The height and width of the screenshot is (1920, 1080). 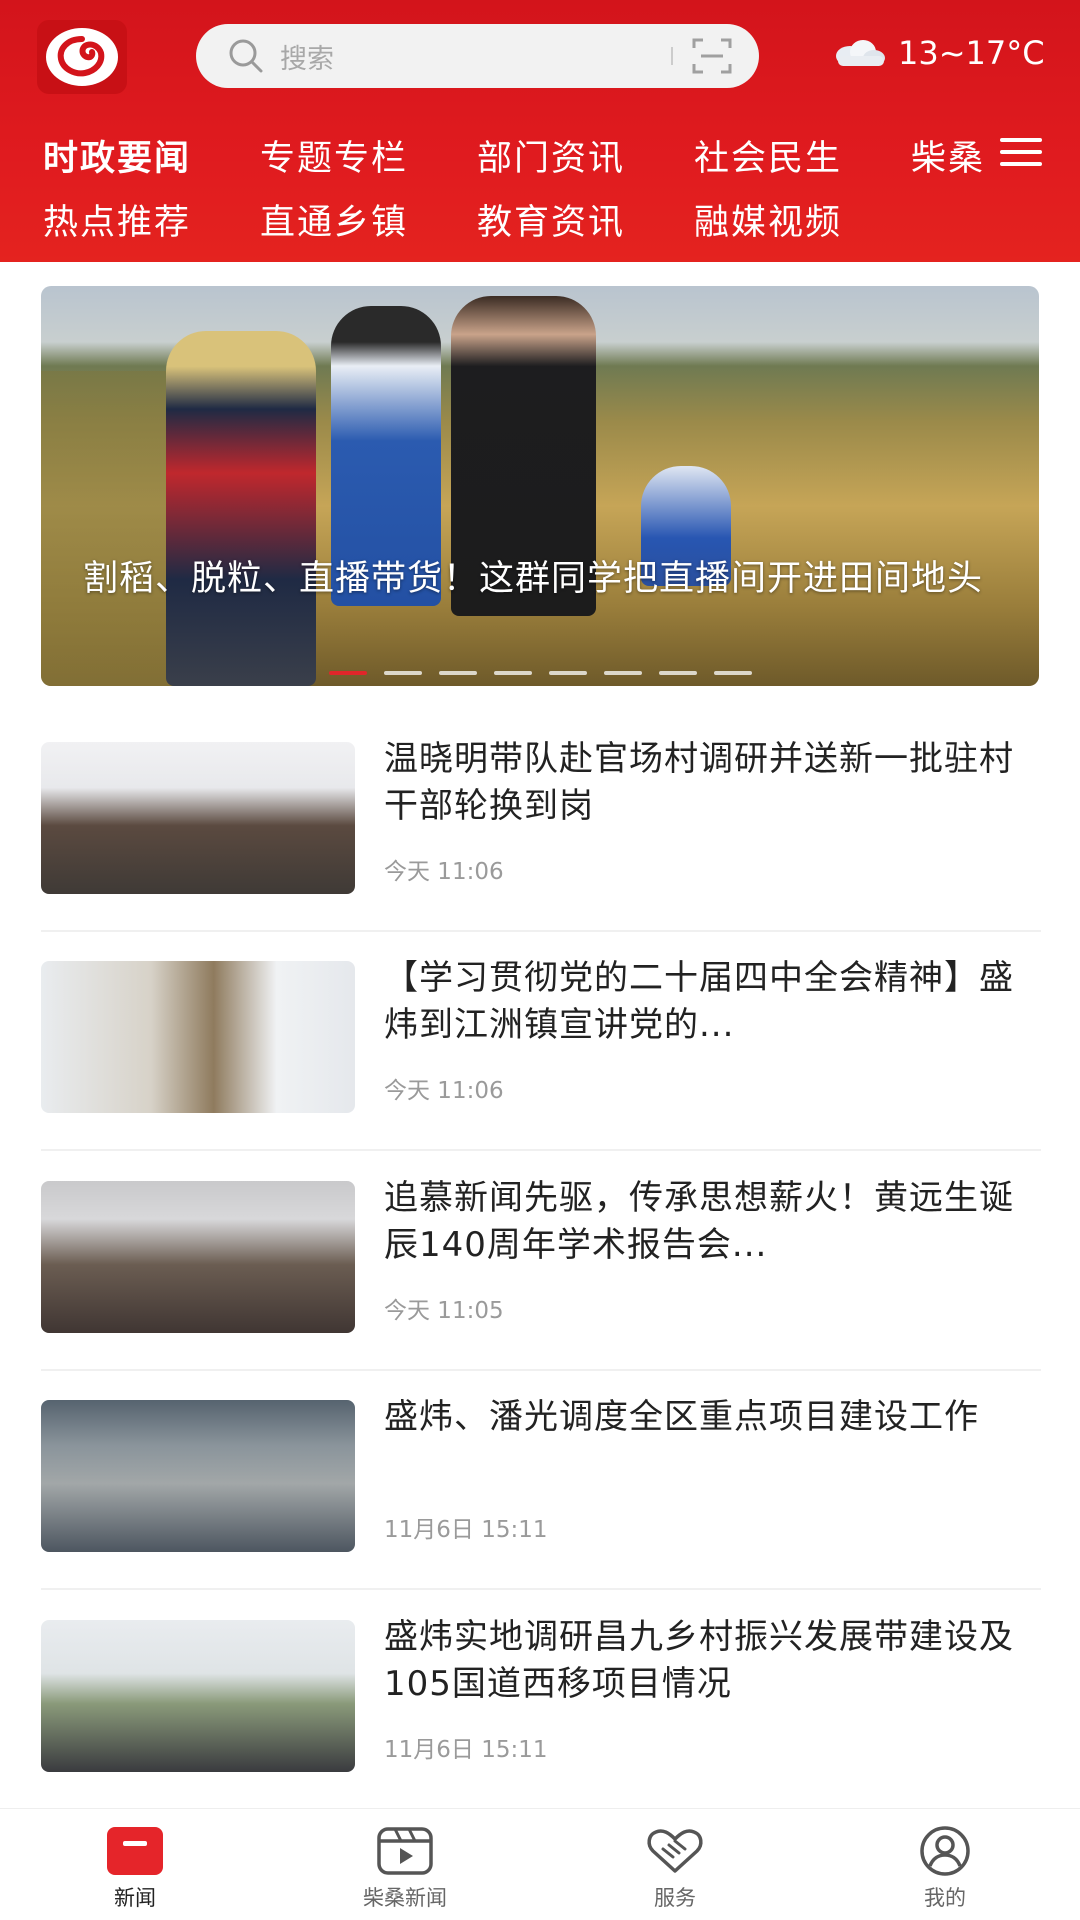 What do you see at coordinates (541, 1499) in the screenshot?
I see `news-item: 盛炜、潘光调度全区重点项目建设工作 11月6日 15:11` at bounding box center [541, 1499].